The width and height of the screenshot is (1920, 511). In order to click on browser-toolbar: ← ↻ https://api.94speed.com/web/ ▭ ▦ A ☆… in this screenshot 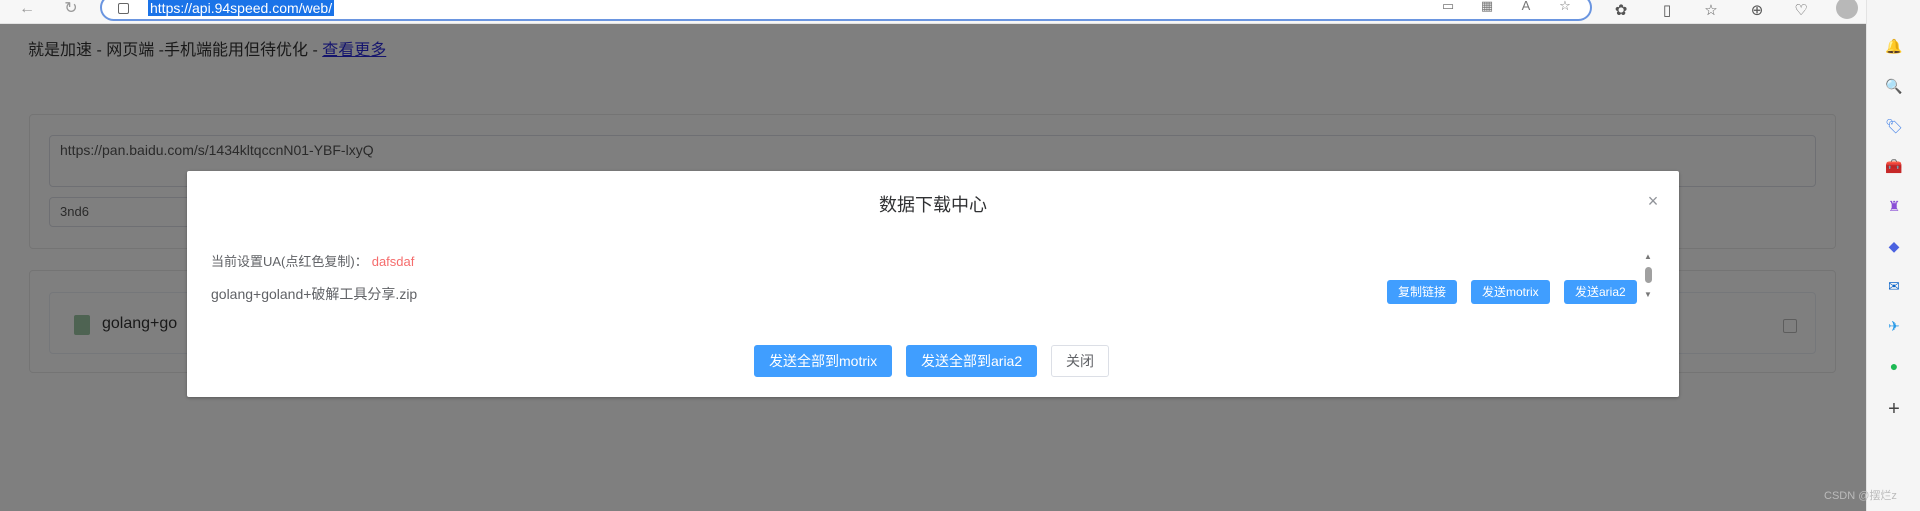, I will do `click(960, 12)`.